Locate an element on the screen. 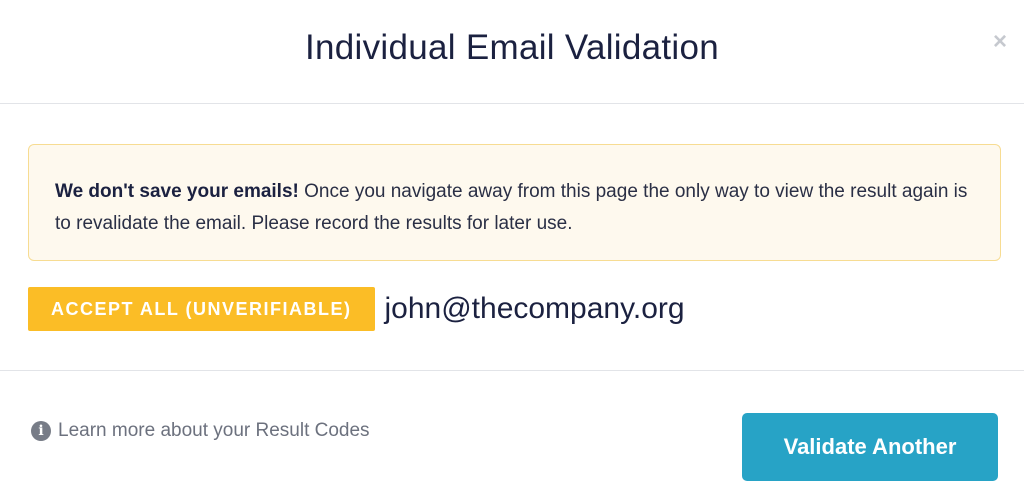 Image resolution: width=1024 pixels, height=497 pixels. status-badge: ACCEPT ALL (UNVERIFIABLE) is located at coordinates (201, 309).